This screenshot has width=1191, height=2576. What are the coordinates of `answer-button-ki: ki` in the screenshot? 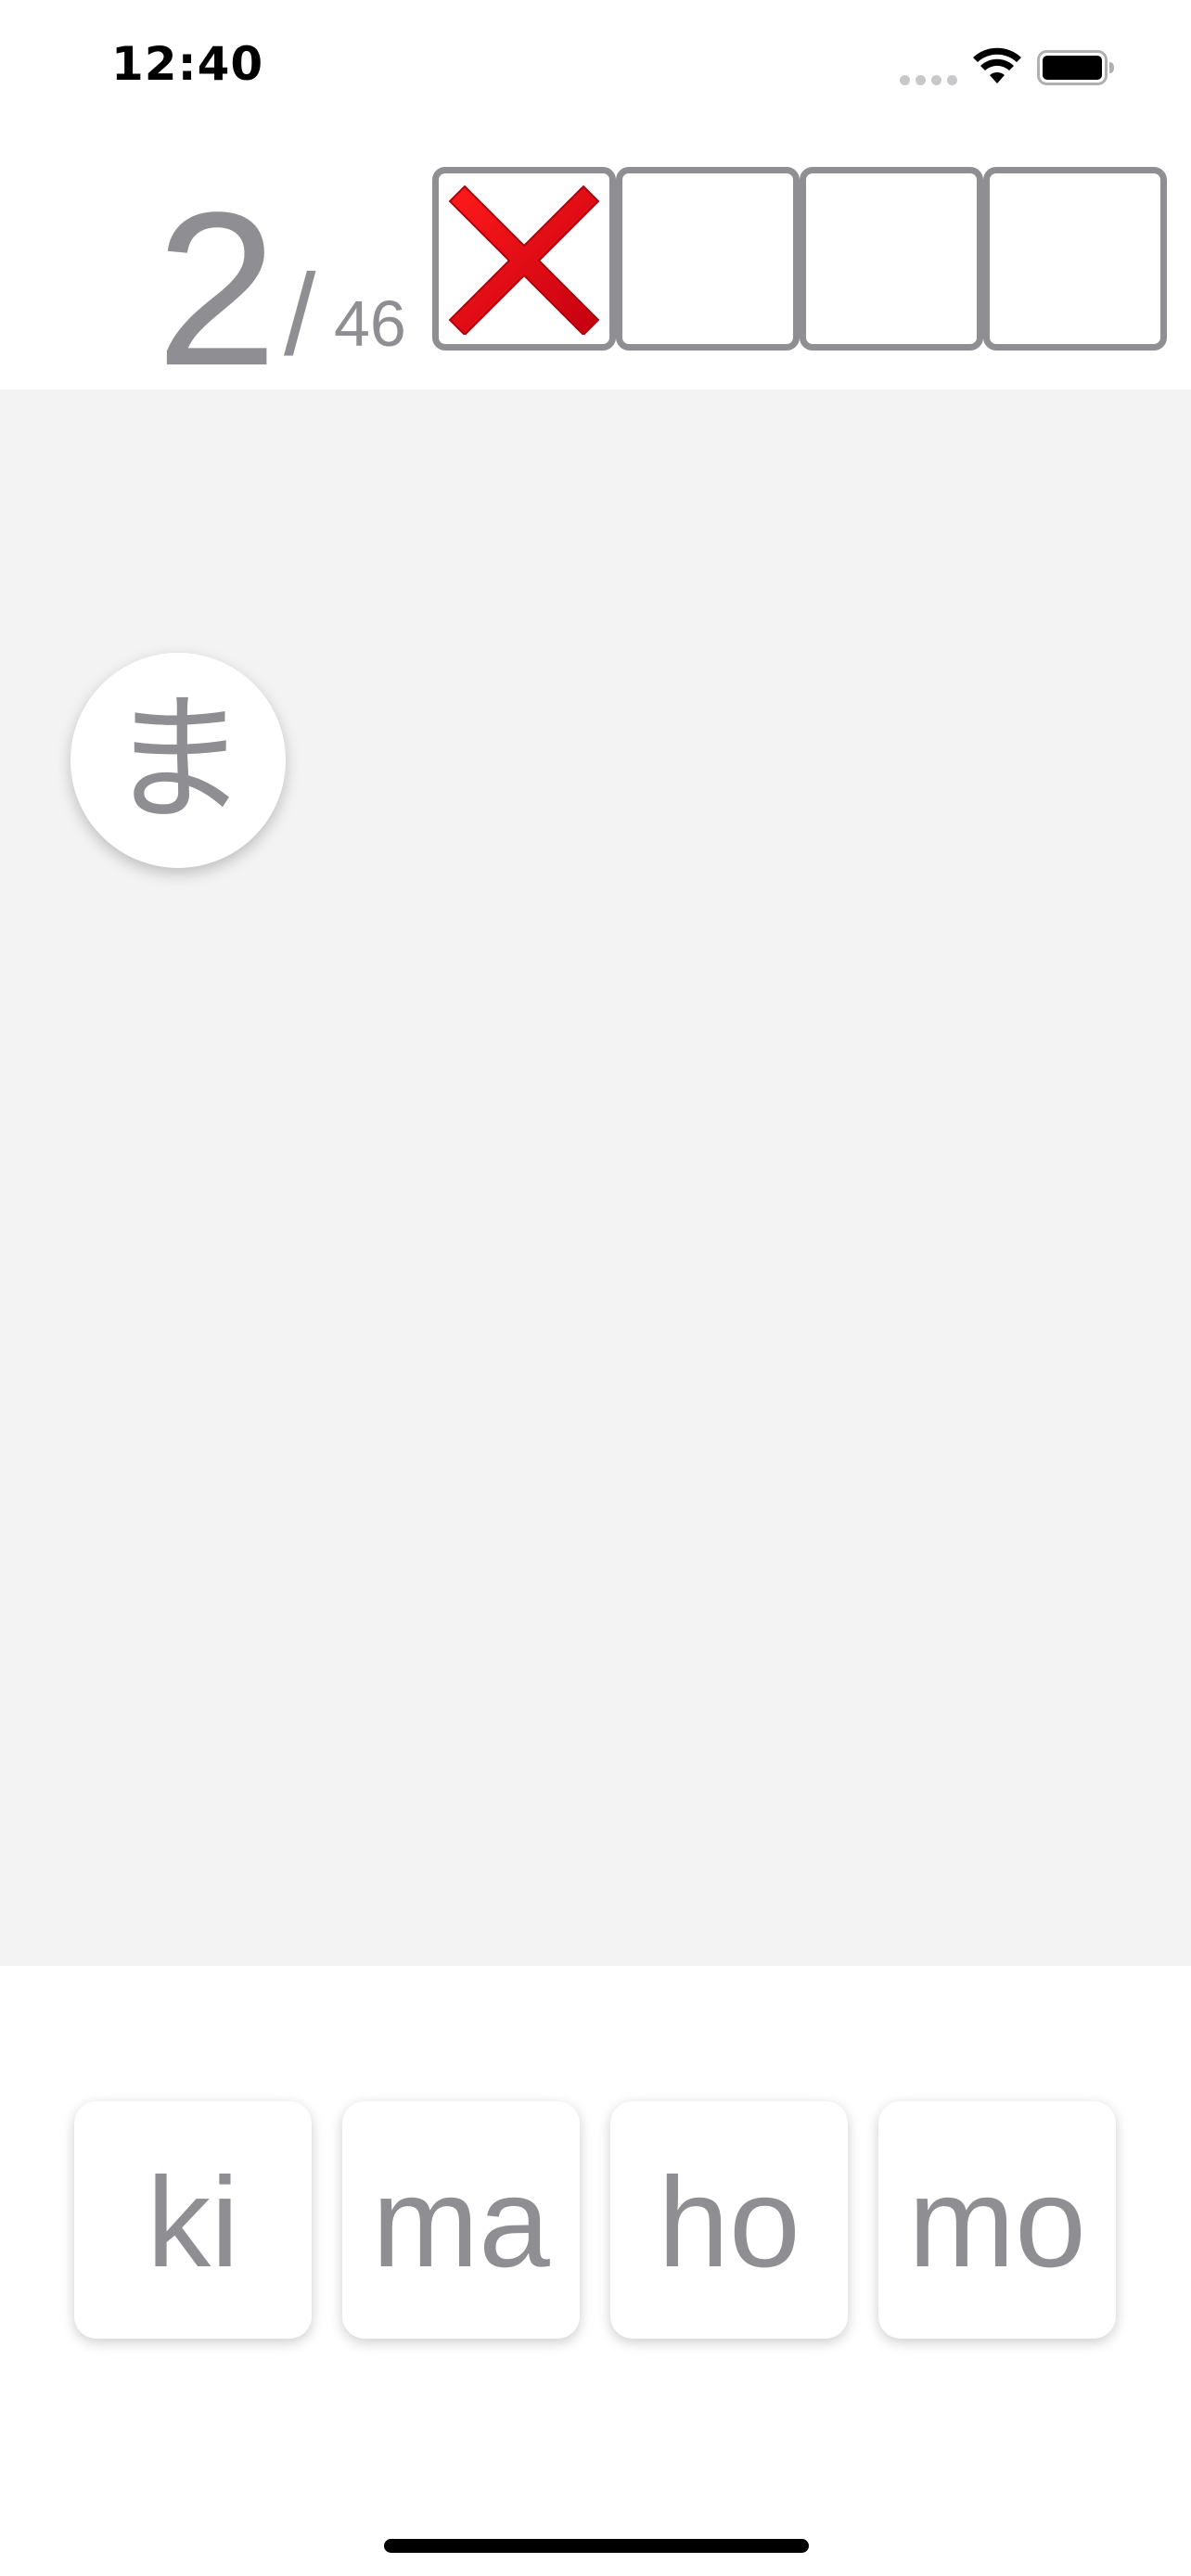 It's located at (193, 2220).